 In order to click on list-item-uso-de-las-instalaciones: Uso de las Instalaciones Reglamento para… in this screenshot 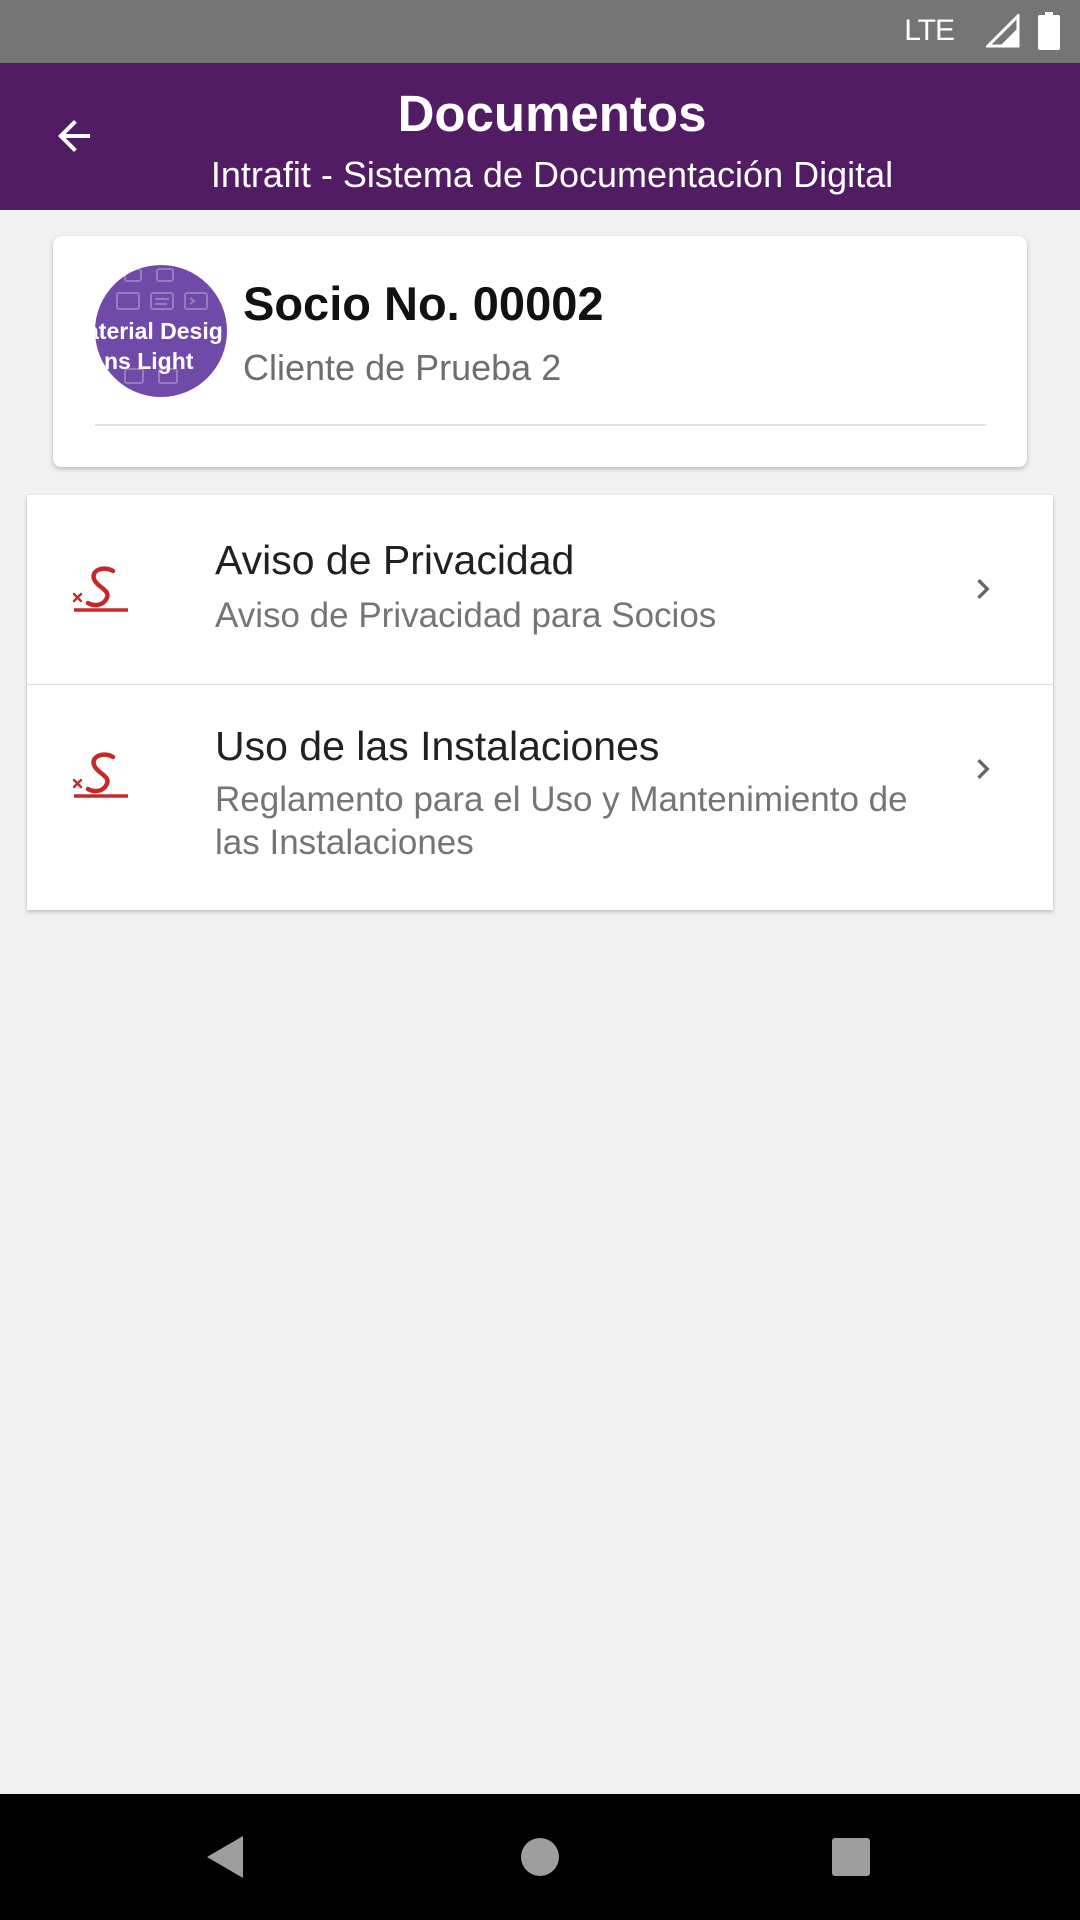, I will do `click(540, 797)`.